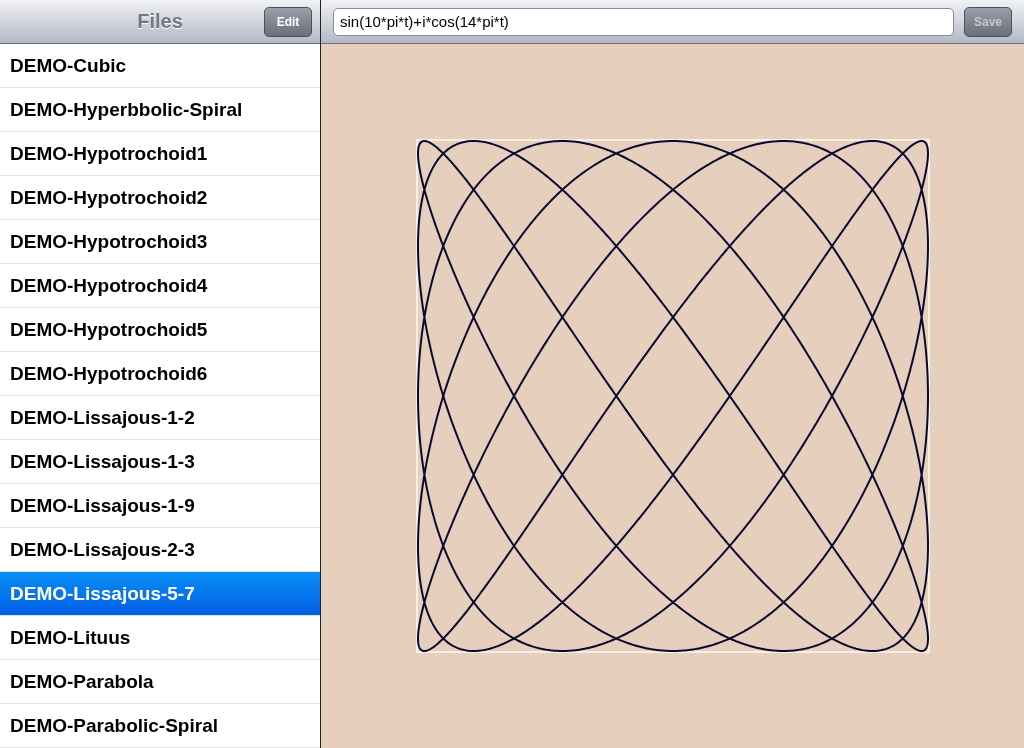 The height and width of the screenshot is (748, 1024). What do you see at coordinates (160, 638) in the screenshot?
I see `file-item: DEMO-Lituus` at bounding box center [160, 638].